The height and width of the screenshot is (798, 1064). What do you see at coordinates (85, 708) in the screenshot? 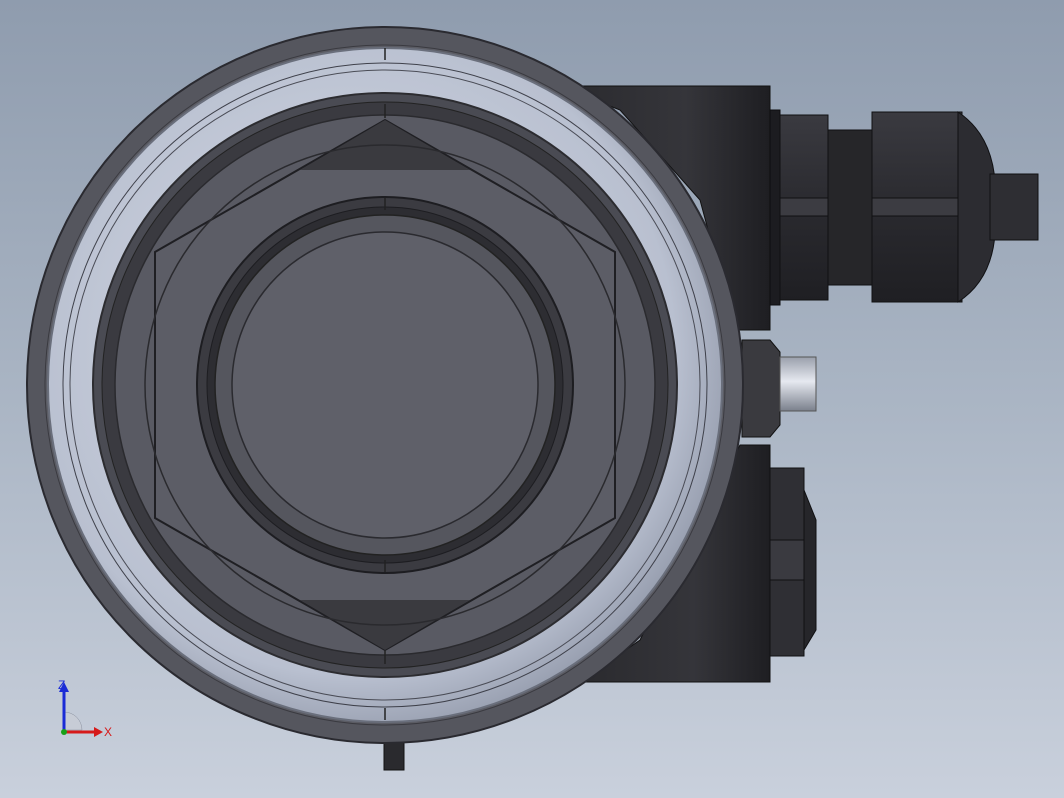
I see `coordinate-triad: Z X` at bounding box center [85, 708].